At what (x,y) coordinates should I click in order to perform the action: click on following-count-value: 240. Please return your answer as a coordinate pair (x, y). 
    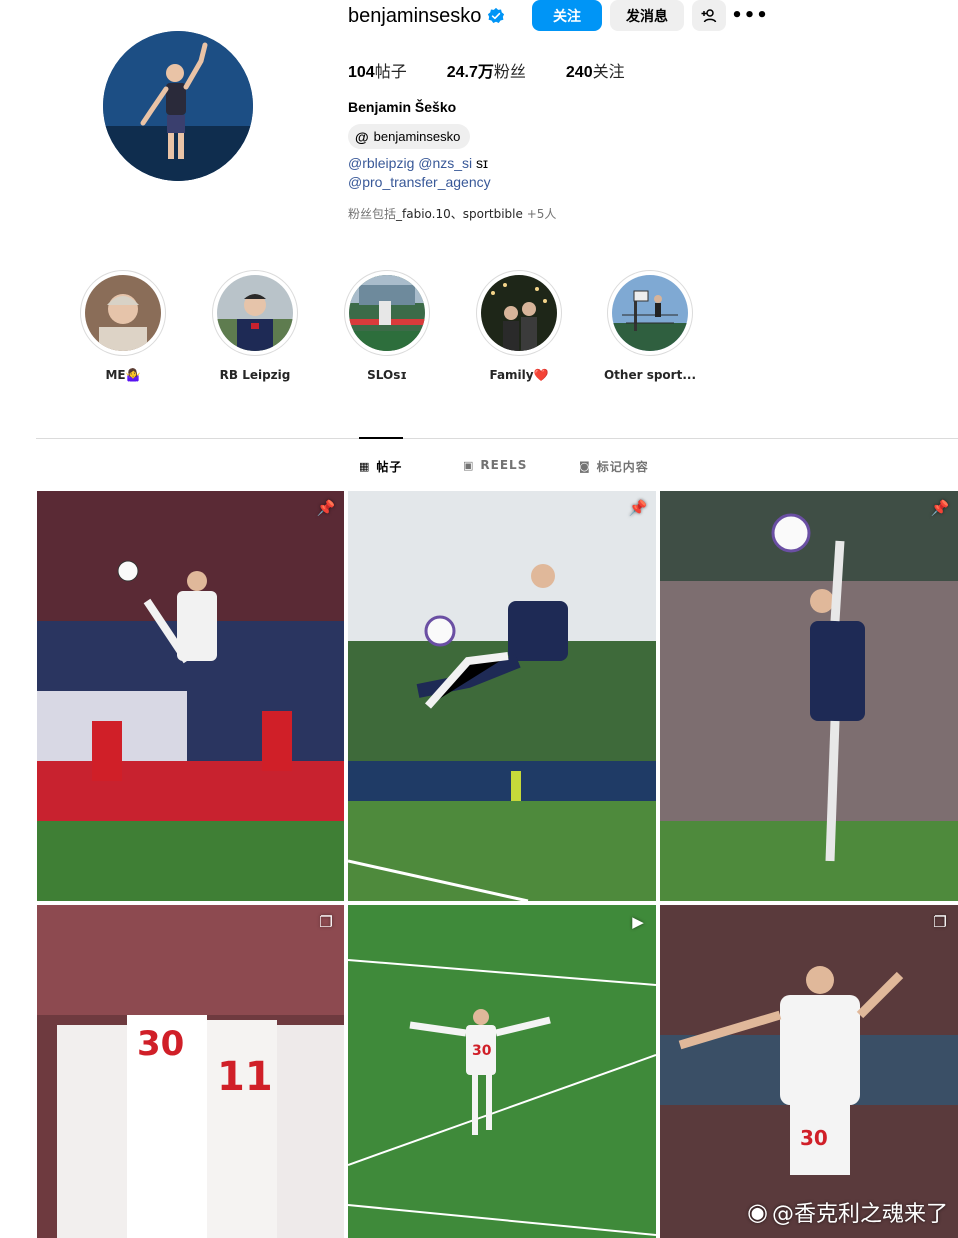
    Looking at the image, I should click on (579, 72).